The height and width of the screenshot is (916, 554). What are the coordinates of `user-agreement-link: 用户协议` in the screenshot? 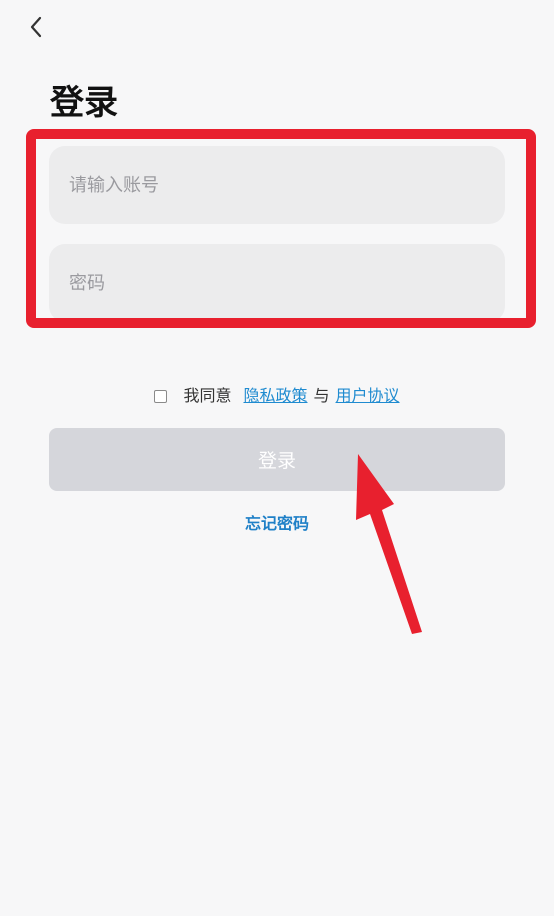 It's located at (368, 396).